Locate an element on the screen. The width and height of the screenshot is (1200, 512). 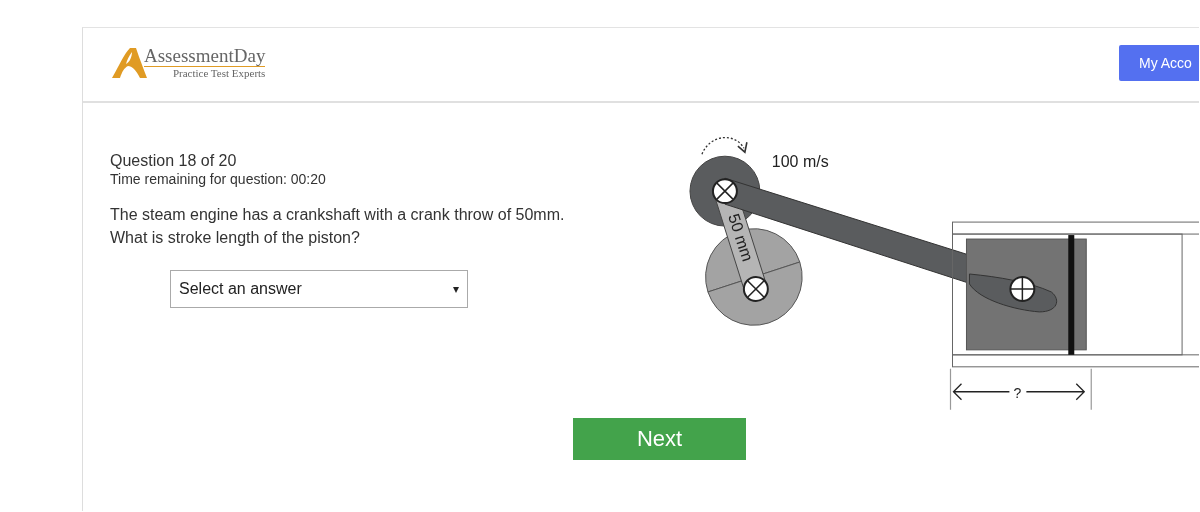
logo-tagline: Practice Test Experts is located at coordinates (219, 73).